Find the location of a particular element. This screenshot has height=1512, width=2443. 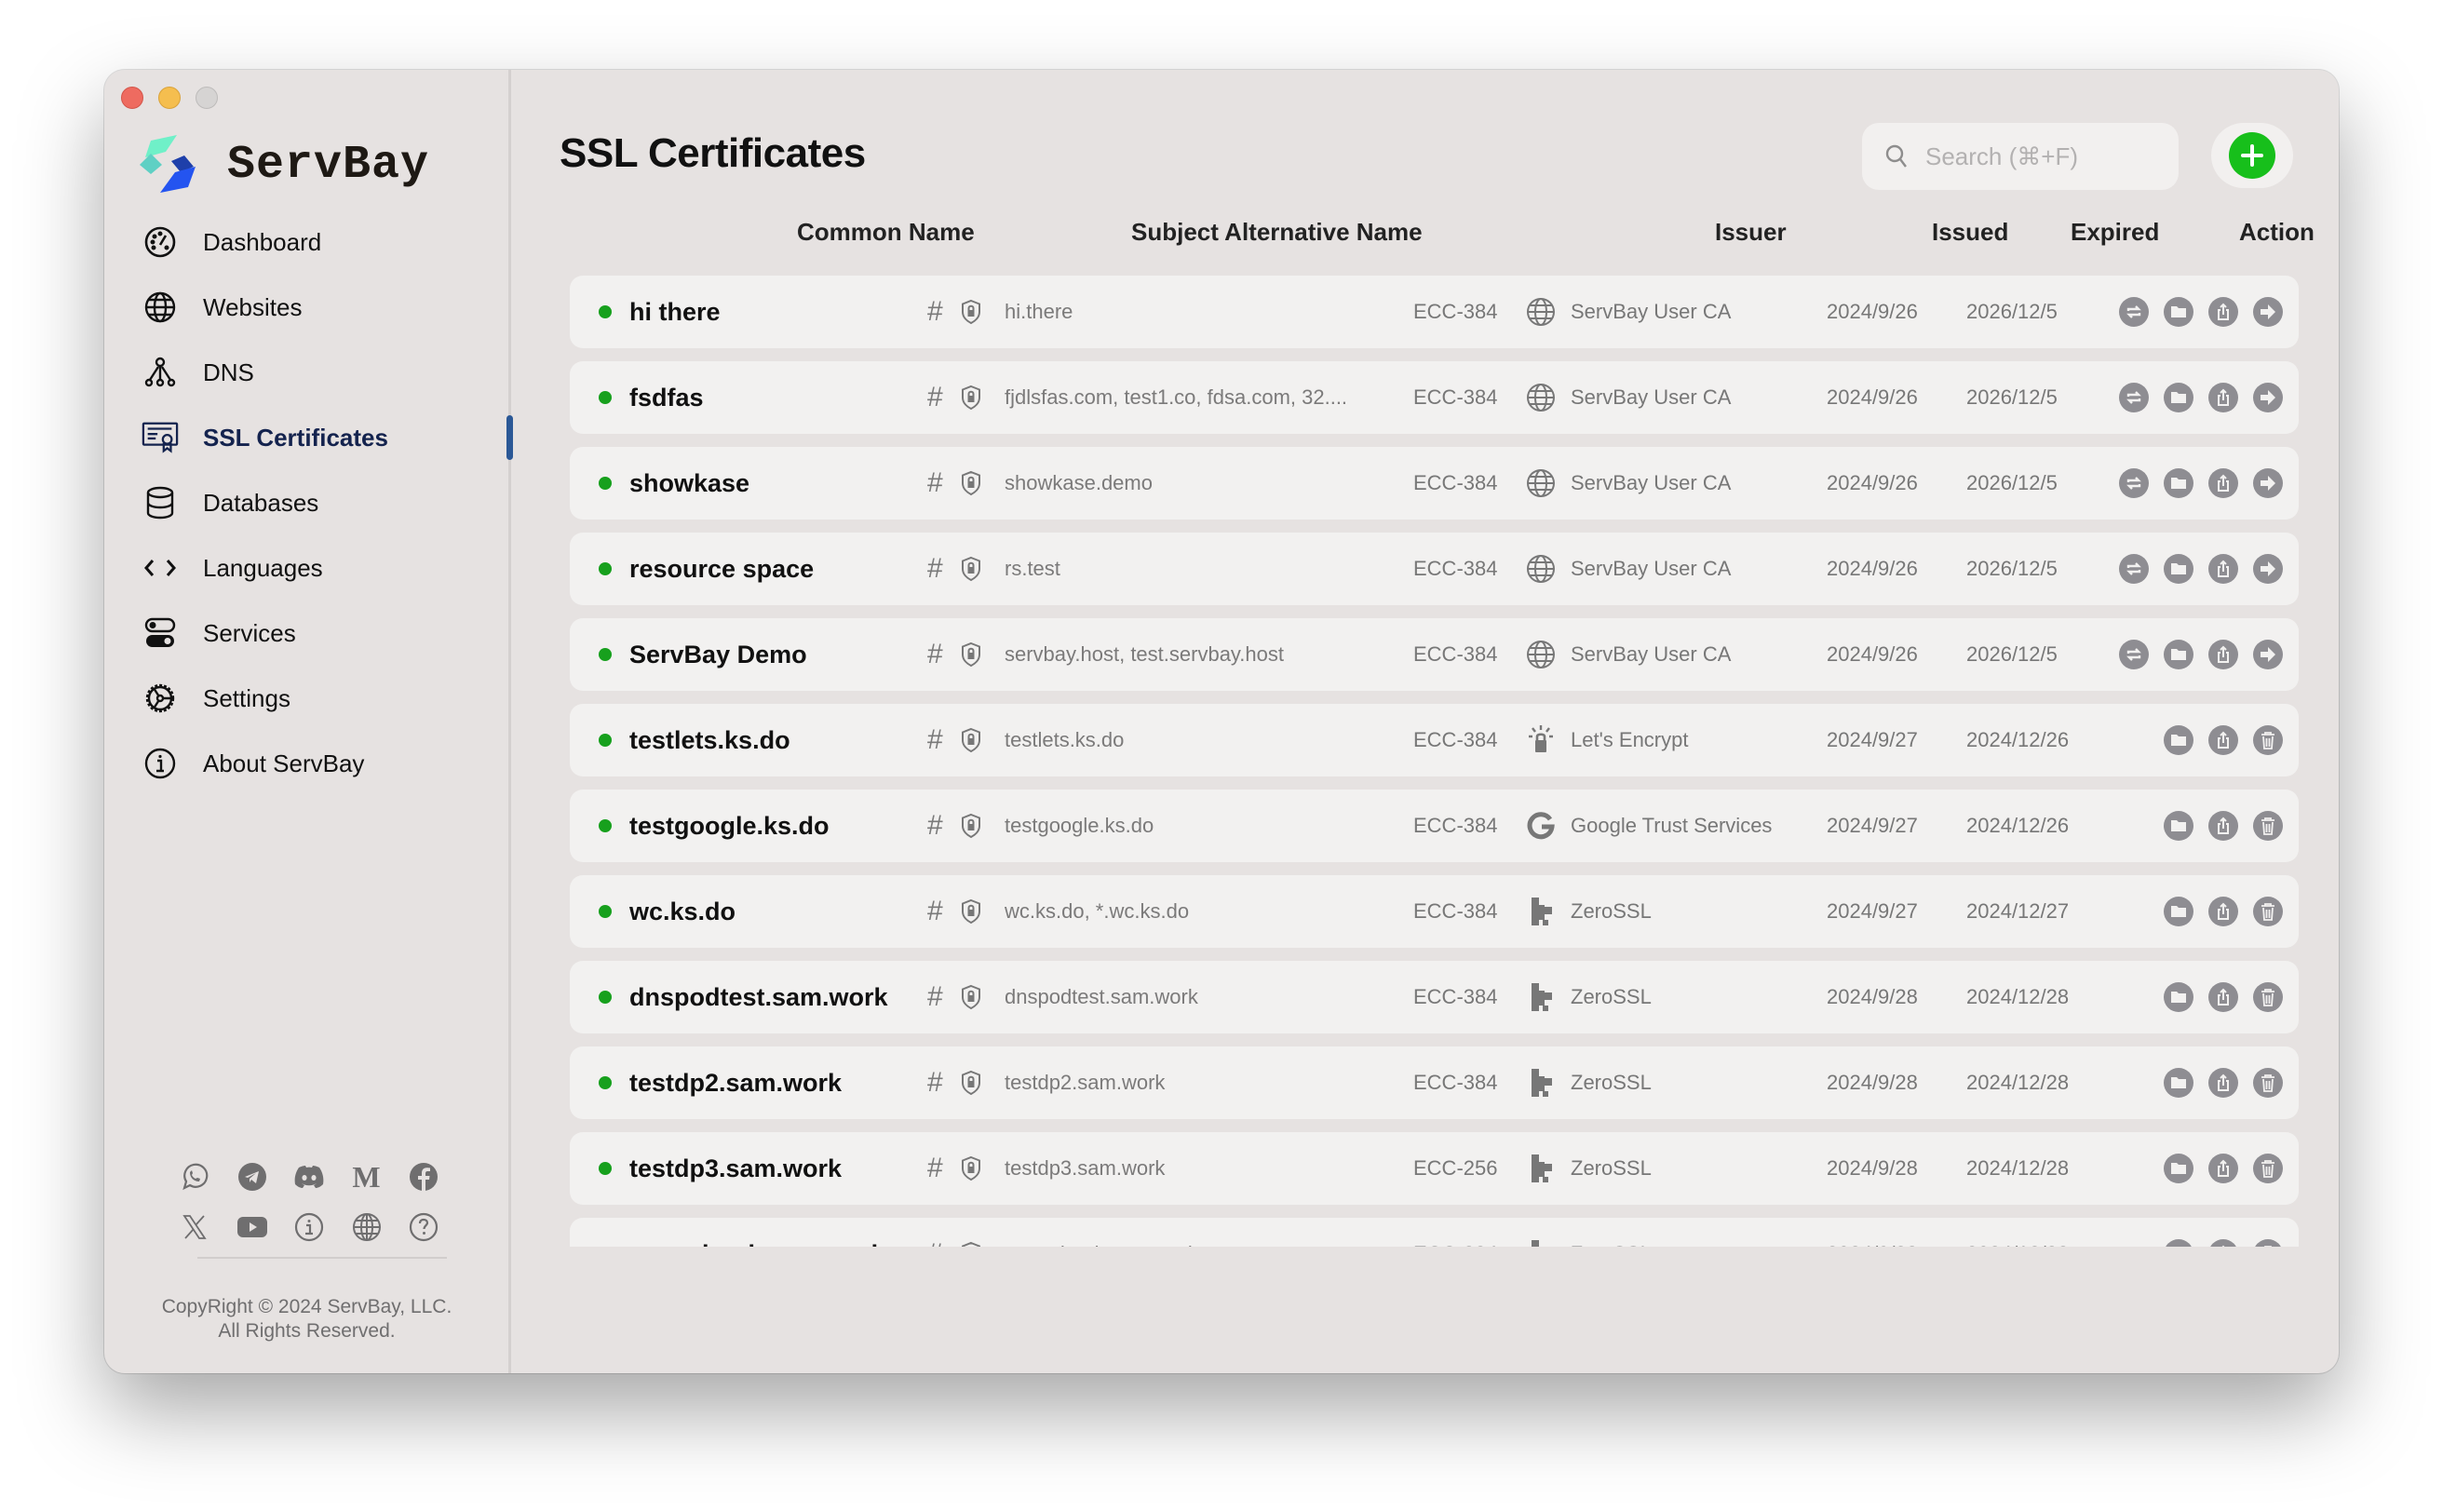

column-header-common-name: Common Name is located at coordinates (886, 233).